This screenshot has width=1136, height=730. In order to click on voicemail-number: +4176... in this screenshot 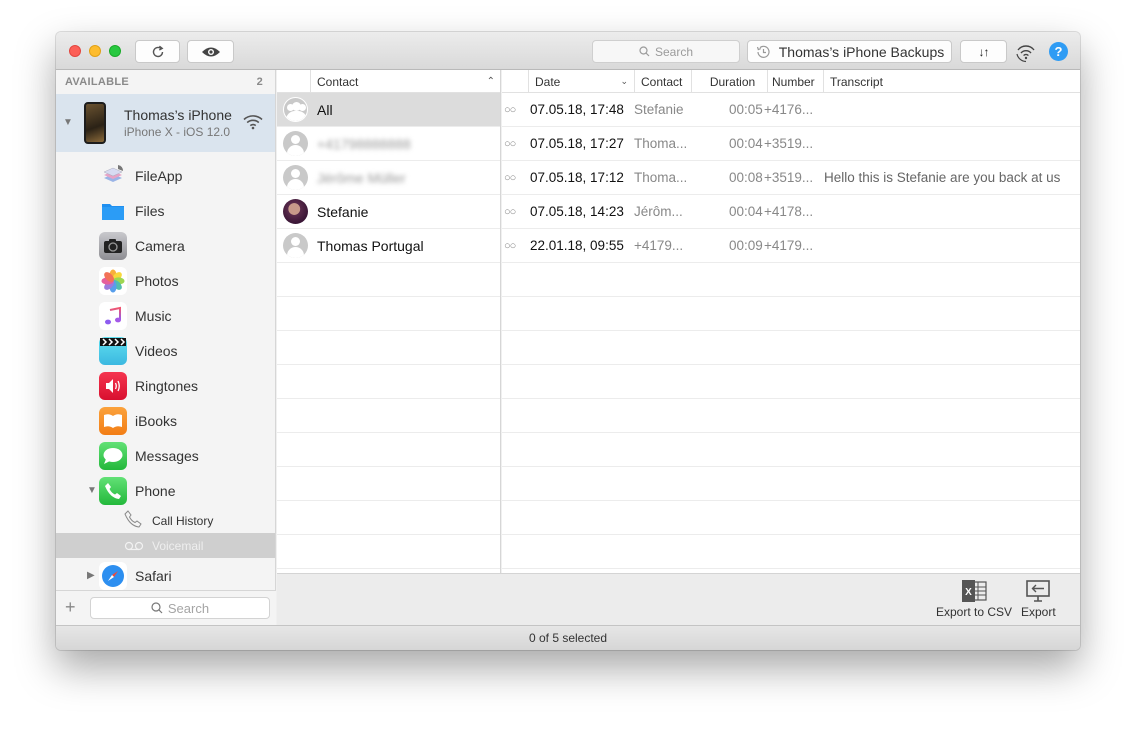, I will do `click(789, 109)`.